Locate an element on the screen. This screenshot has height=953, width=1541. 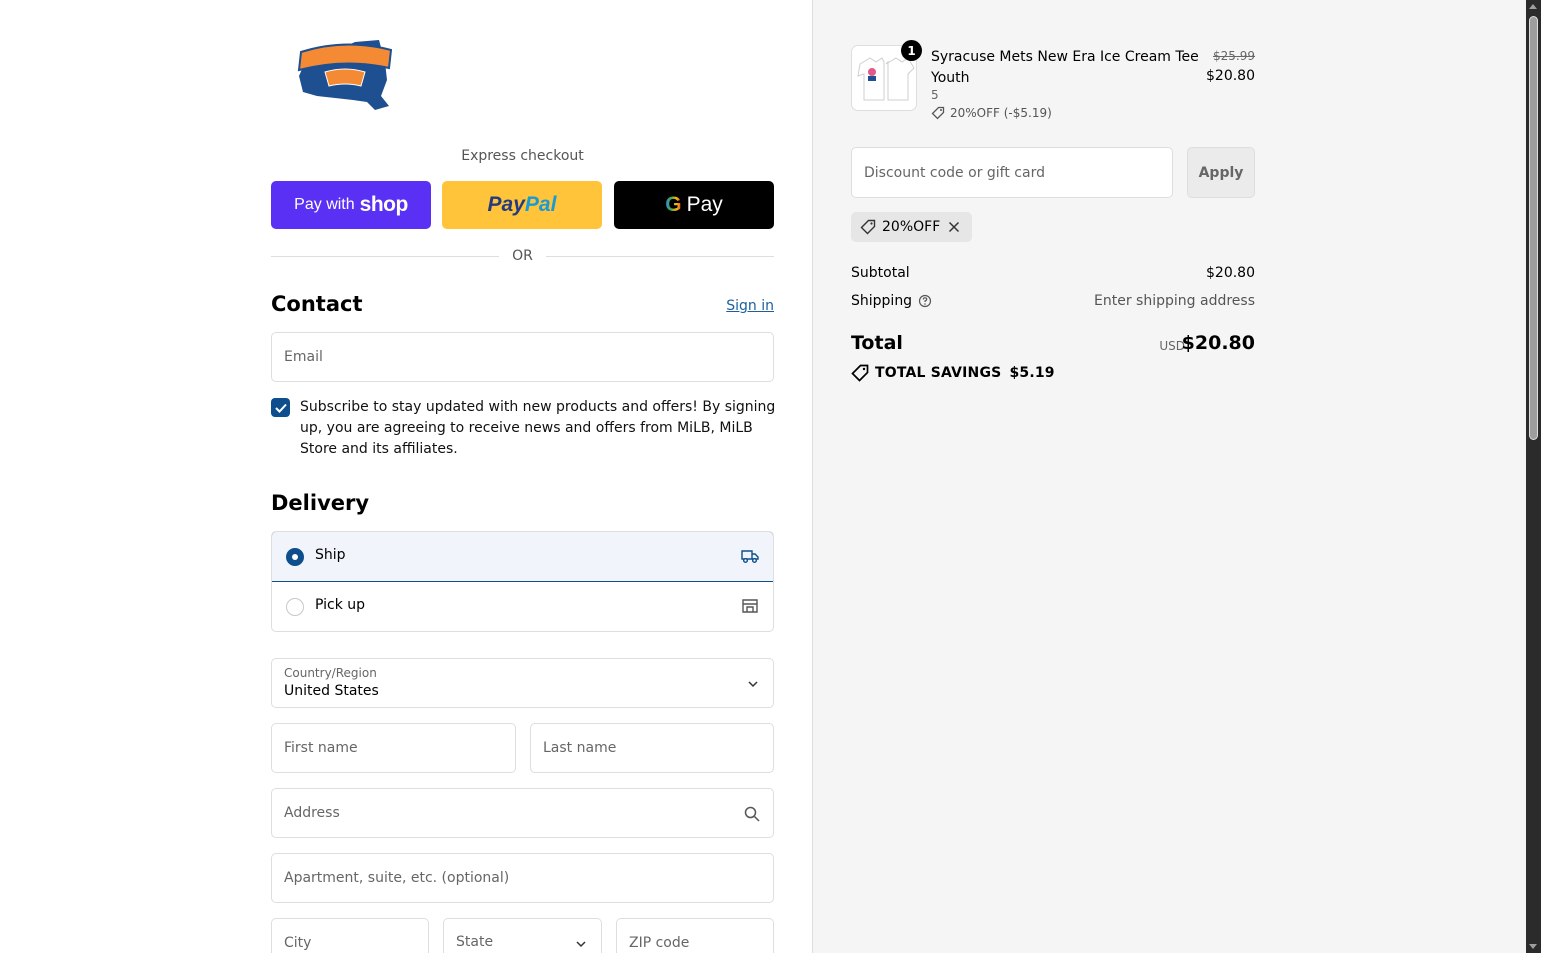
subscribe-checkbox is located at coordinates (280, 407).